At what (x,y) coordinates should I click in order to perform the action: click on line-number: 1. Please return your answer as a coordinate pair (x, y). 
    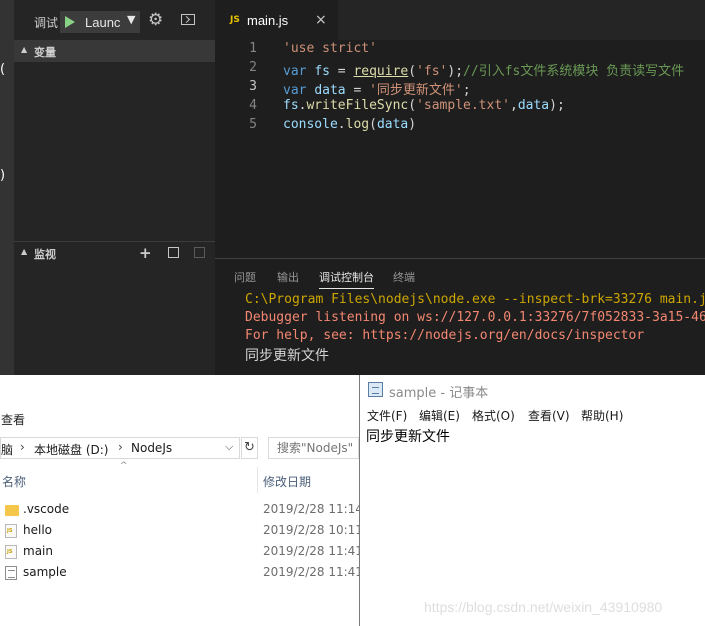
    Looking at the image, I should click on (253, 48).